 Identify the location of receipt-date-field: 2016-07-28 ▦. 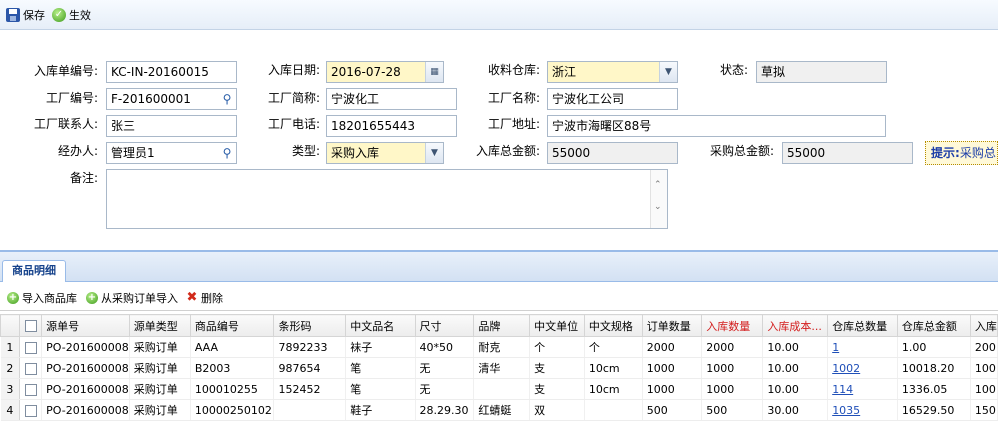
(385, 72).